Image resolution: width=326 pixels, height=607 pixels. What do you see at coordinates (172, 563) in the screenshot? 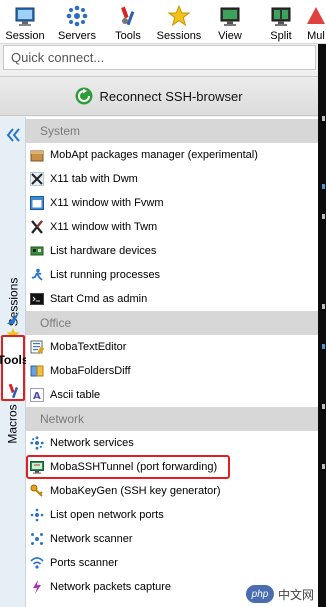
I see `tool-item-ports-scanner: Ports scanner` at bounding box center [172, 563].